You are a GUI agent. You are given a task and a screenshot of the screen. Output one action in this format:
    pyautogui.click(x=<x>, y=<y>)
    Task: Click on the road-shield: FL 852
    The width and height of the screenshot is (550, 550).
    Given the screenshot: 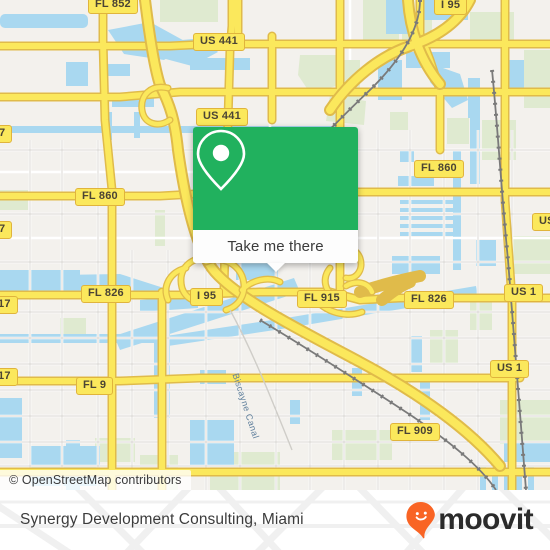 What is the action you would take?
    pyautogui.click(x=113, y=7)
    